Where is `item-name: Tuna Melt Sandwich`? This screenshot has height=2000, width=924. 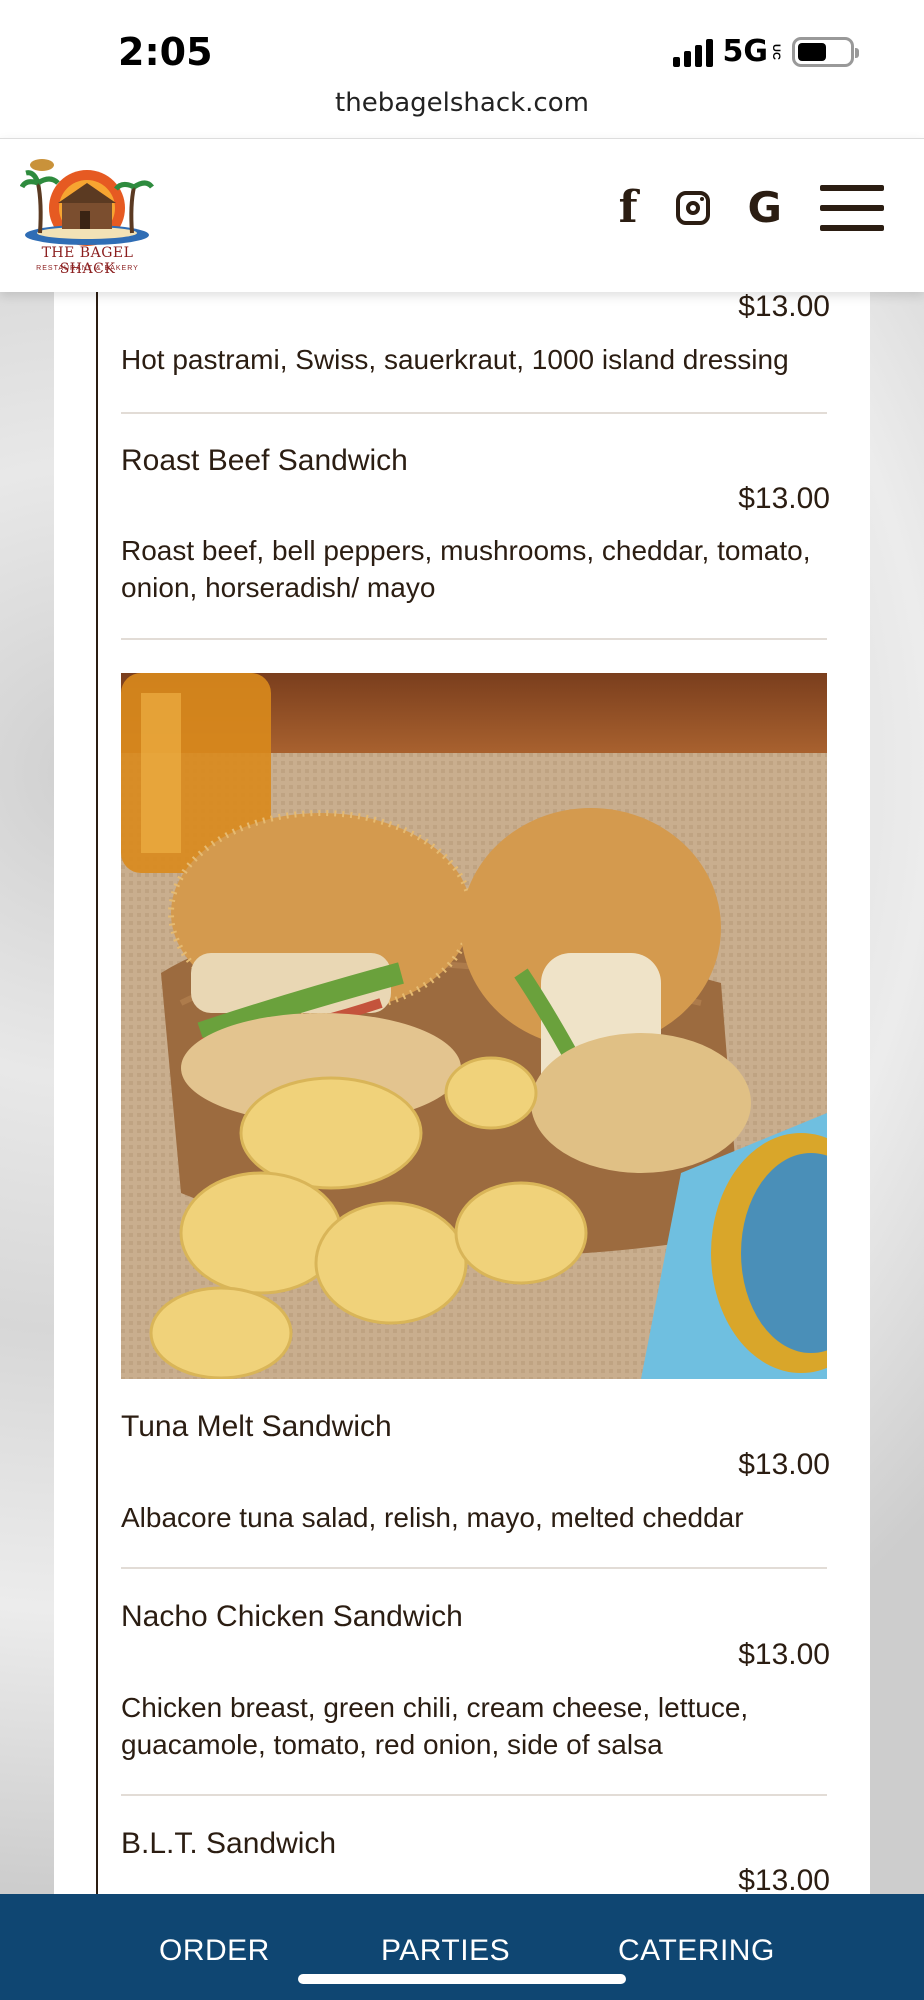 item-name: Tuna Melt Sandwich is located at coordinates (256, 1426).